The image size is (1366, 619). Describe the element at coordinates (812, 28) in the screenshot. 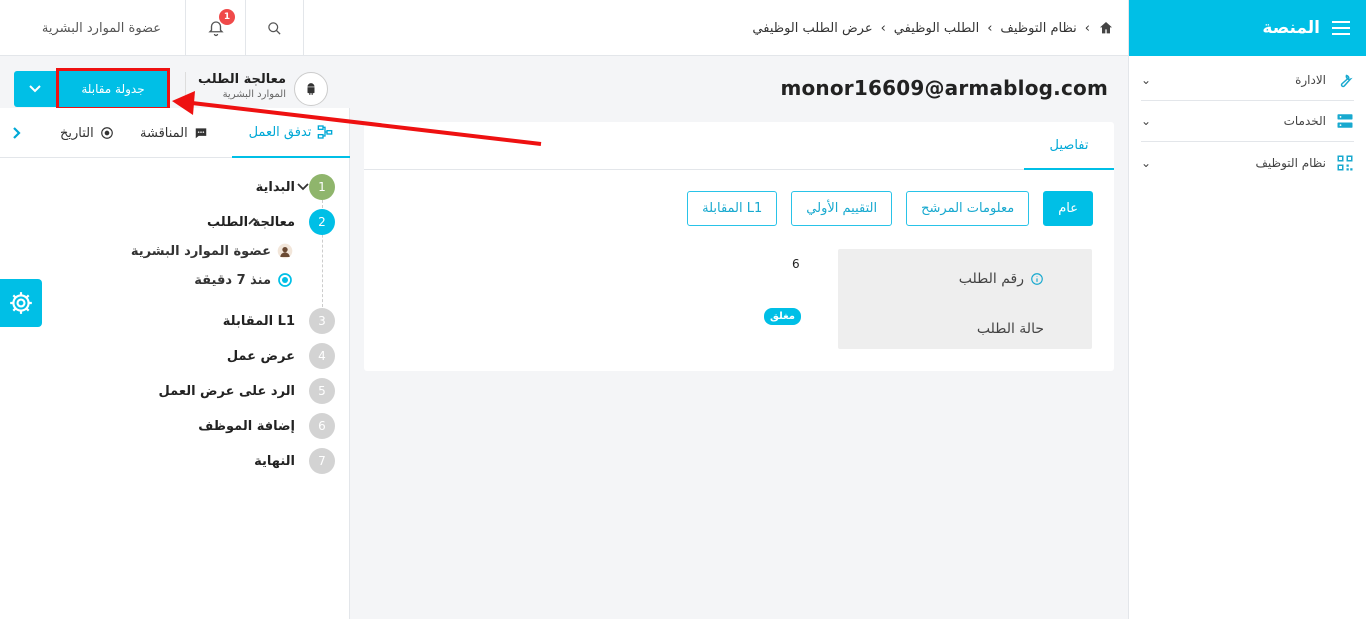

I see `breadcrumb-view-request: عرض الطلب الوظيفي` at that location.